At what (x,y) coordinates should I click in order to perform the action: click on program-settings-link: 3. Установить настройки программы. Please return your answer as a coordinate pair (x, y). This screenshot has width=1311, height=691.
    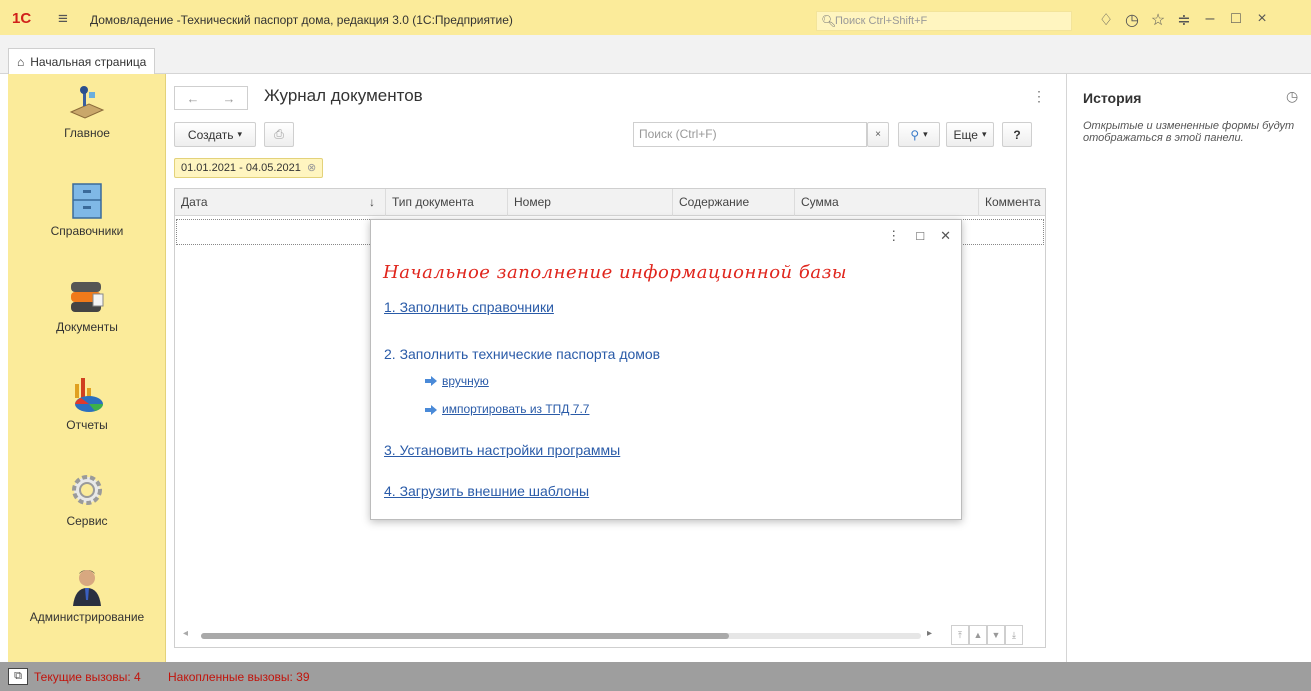
    Looking at the image, I should click on (502, 450).